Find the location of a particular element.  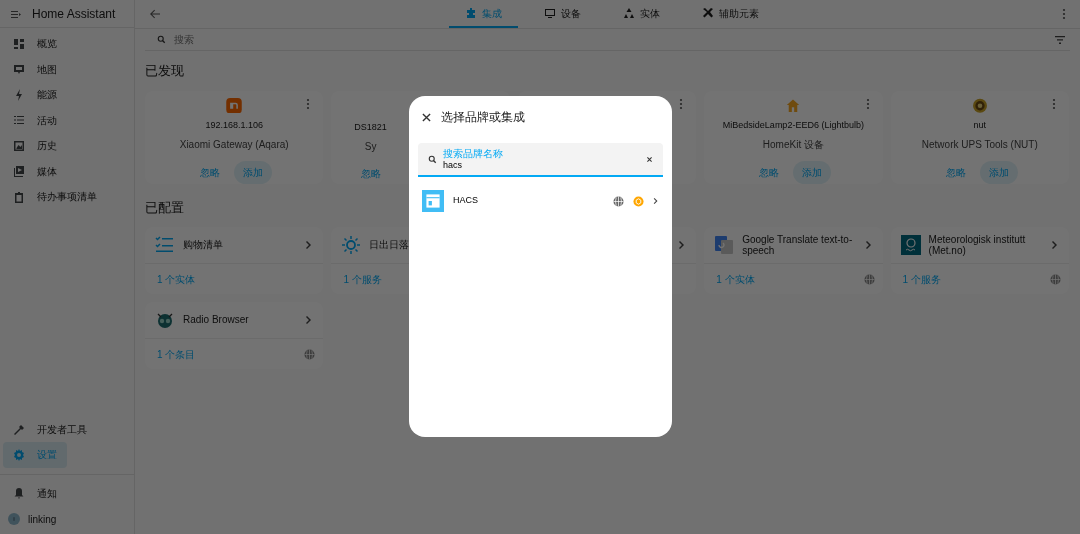

sidebar-item: 媒体 is located at coordinates (35, 171).